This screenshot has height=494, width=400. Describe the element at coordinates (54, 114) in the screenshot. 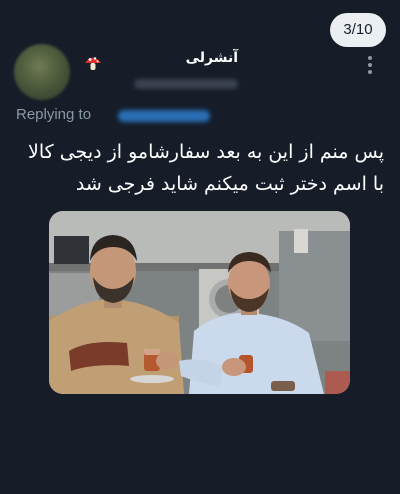

I see `replying-to-label: Replying to` at that location.